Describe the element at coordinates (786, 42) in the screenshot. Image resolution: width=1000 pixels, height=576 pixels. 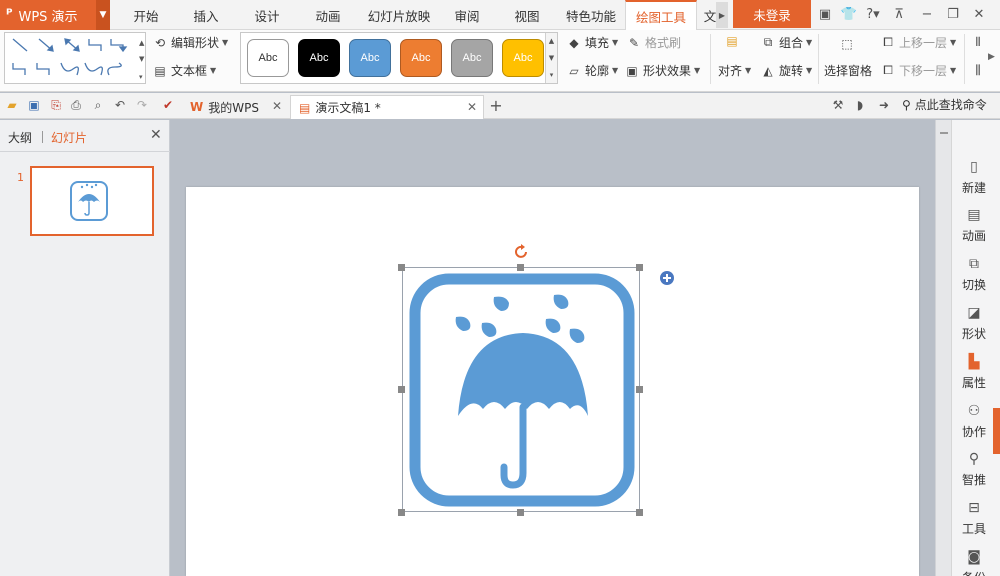
I see `group-button: ⧉ 组合 ▼` at that location.